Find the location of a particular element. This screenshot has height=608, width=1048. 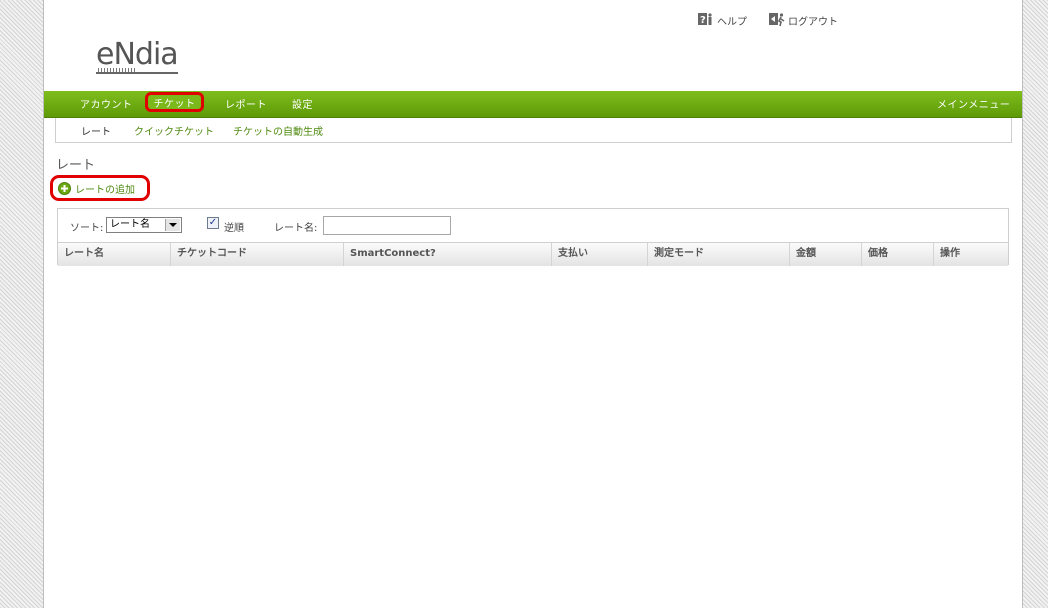

column-price: 価格 is located at coordinates (897, 254).